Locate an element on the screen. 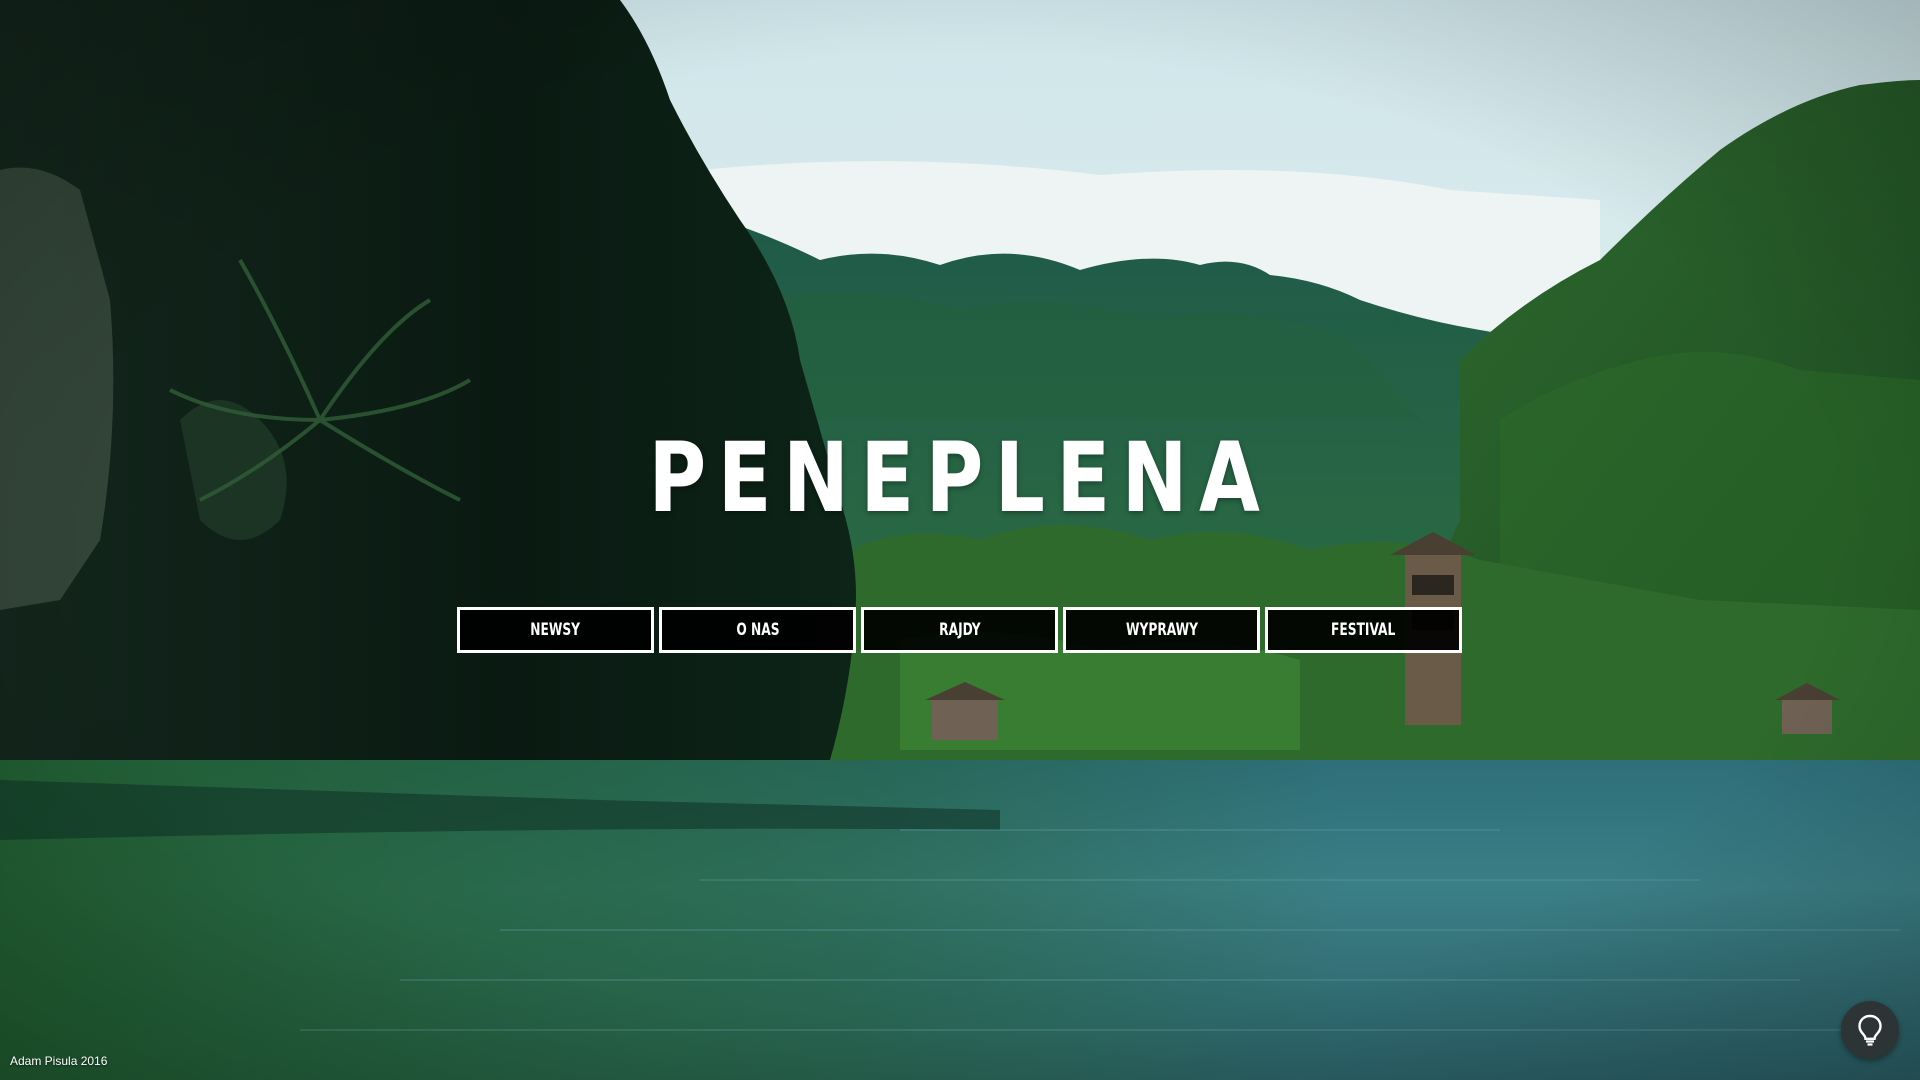 Image resolution: width=1920 pixels, height=1080 pixels. nav-item-o-nas: O NAS is located at coordinates (757, 630).